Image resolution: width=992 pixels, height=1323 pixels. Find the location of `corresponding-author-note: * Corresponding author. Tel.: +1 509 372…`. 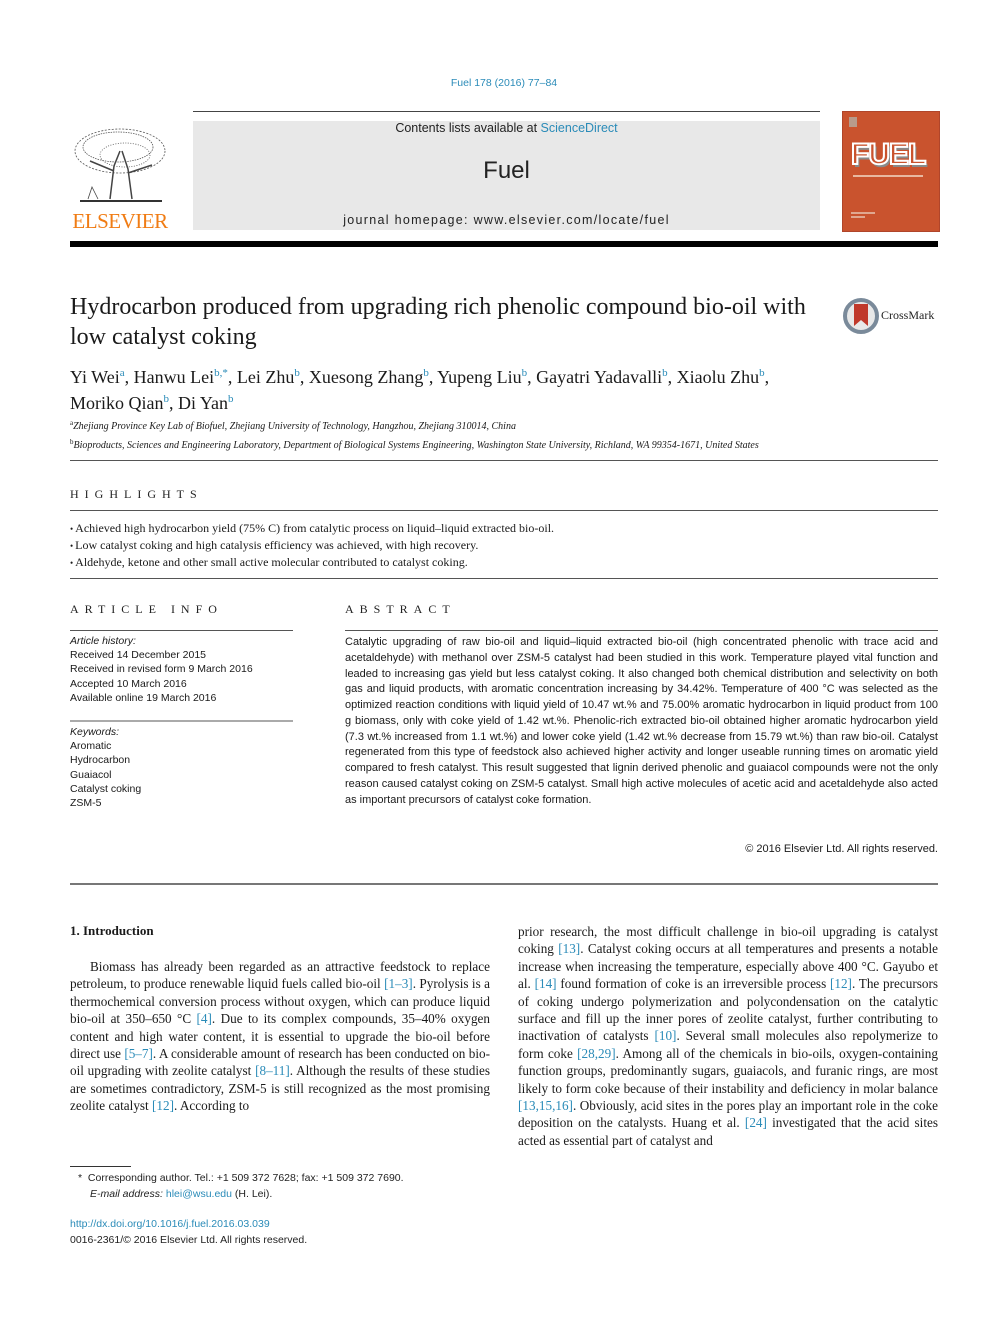

corresponding-author-note: * Corresponding author. Tel.: +1 509 372… is located at coordinates (241, 1186).